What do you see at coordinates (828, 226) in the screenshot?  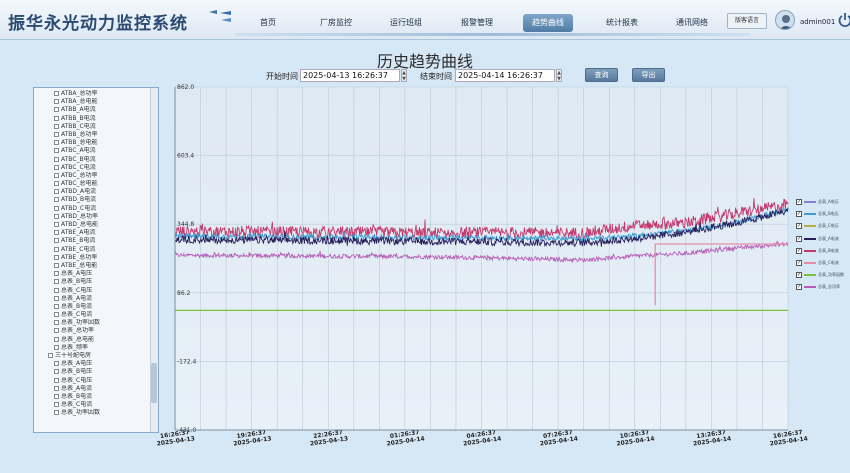 I see `legend-label: 总表_C电压` at bounding box center [828, 226].